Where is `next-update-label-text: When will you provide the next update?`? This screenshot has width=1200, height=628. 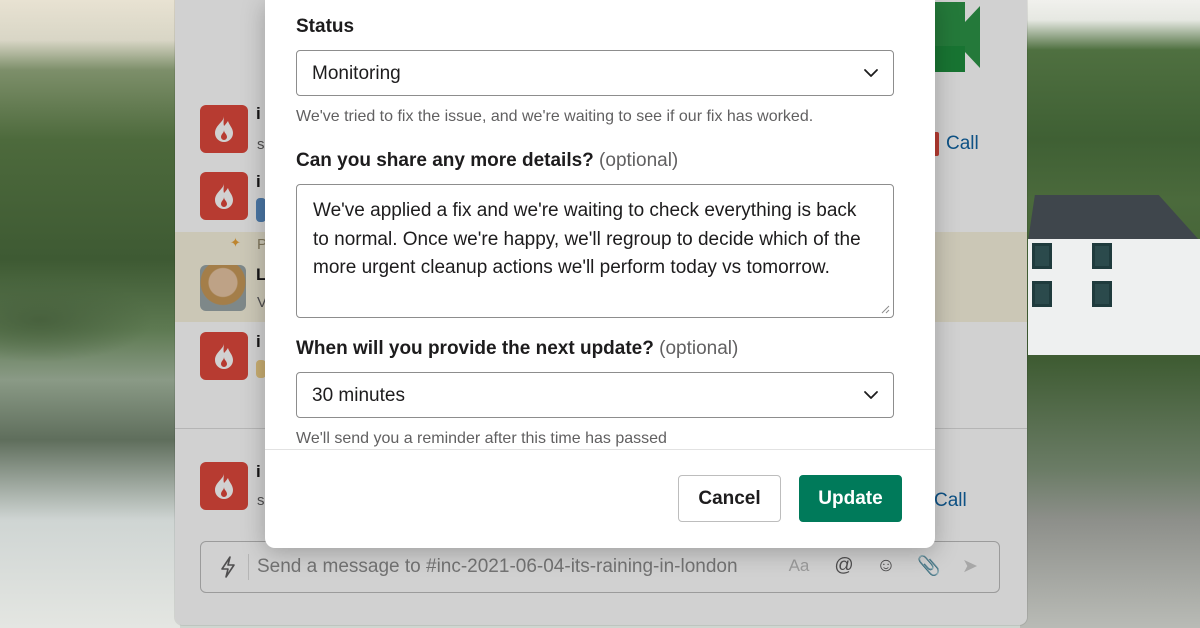 next-update-label-text: When will you provide the next update? is located at coordinates (475, 348).